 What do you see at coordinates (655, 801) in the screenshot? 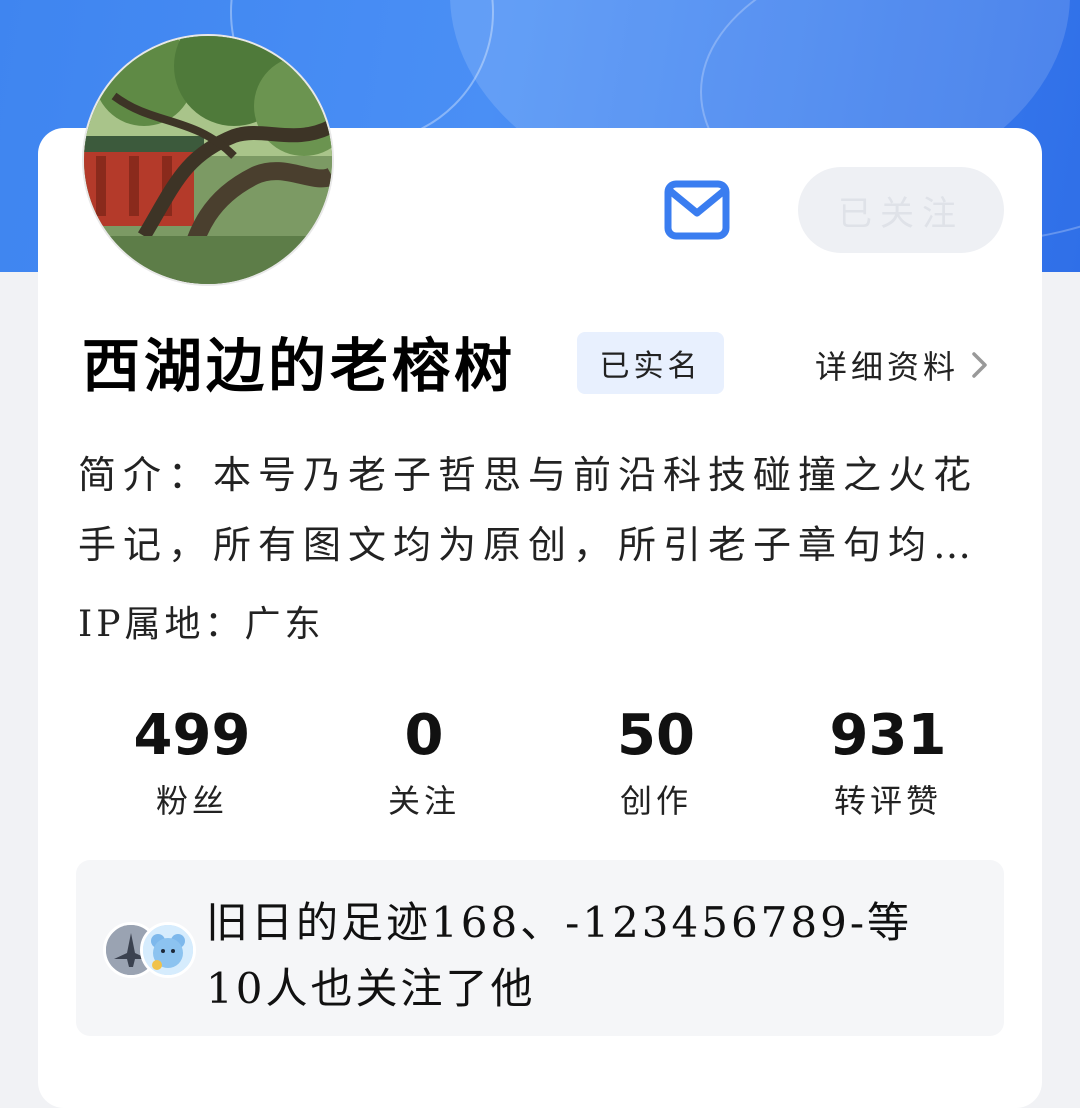
I see `stat-label: 创作` at bounding box center [655, 801].